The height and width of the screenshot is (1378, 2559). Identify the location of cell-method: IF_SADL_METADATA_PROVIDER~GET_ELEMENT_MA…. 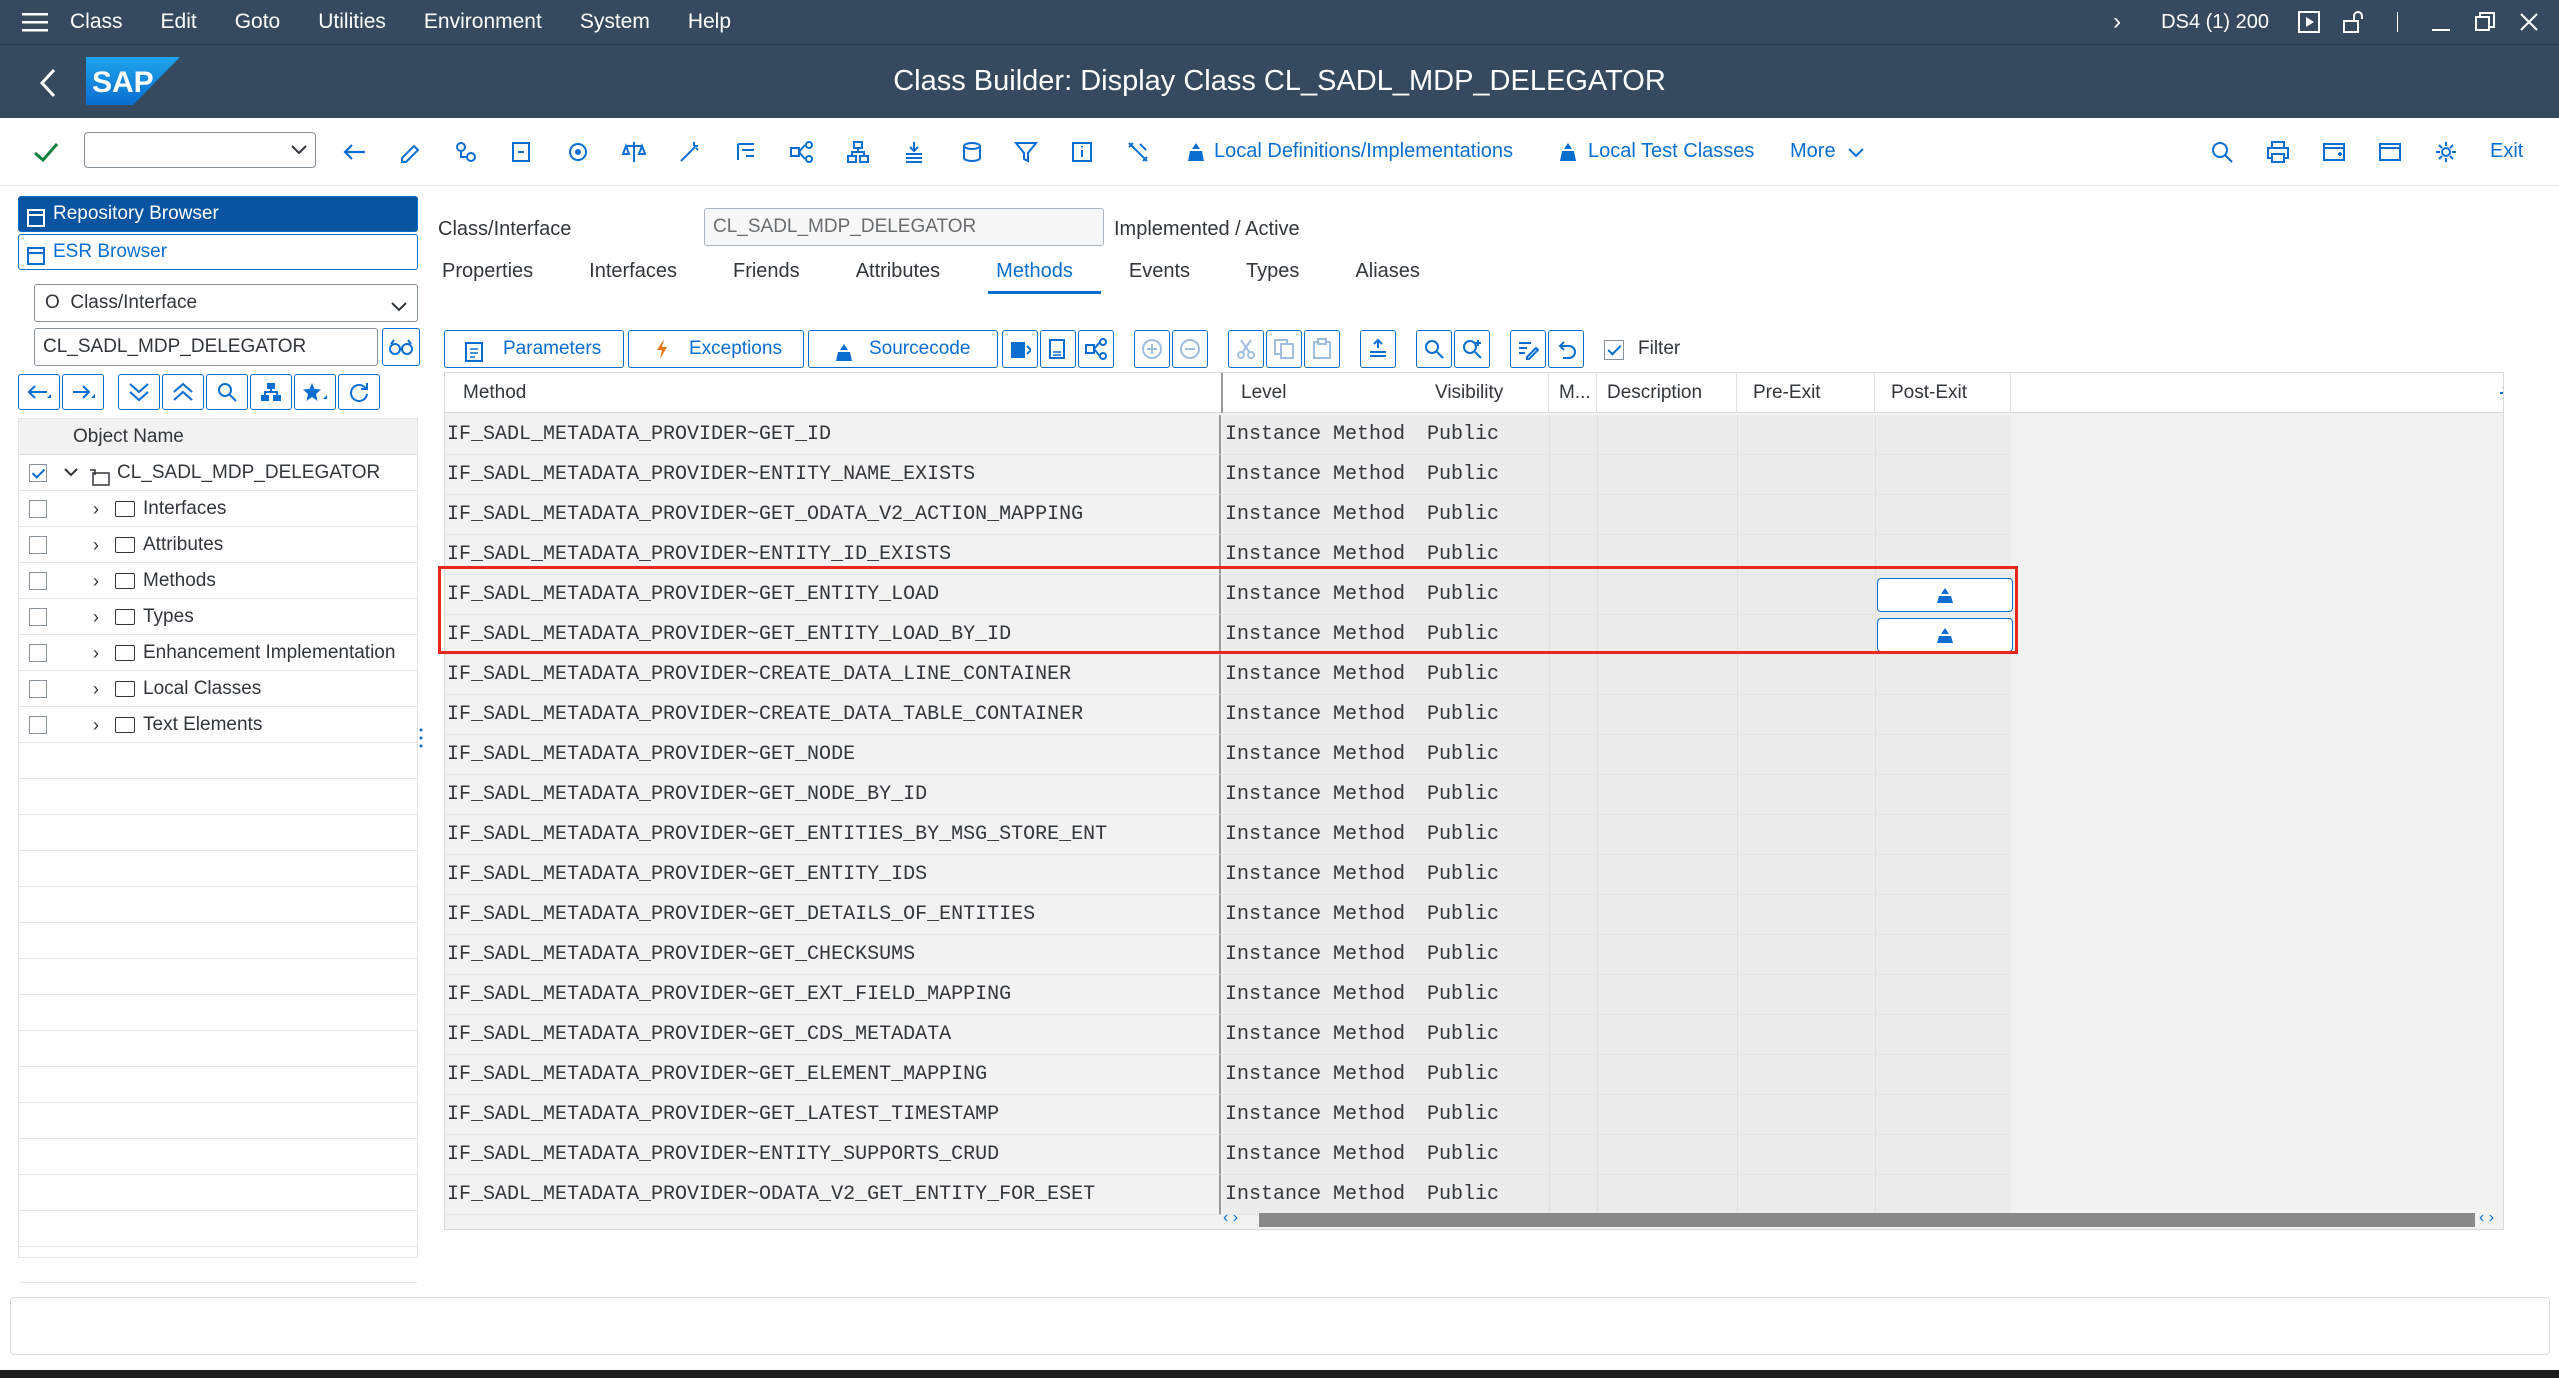
(833, 1075).